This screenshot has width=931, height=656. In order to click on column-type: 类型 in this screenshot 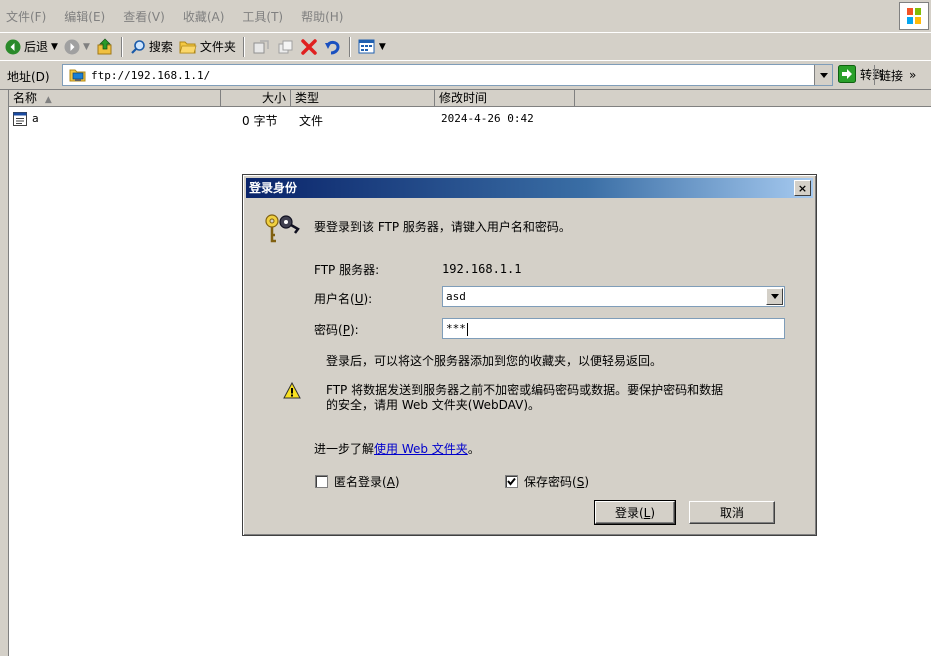, I will do `click(363, 98)`.